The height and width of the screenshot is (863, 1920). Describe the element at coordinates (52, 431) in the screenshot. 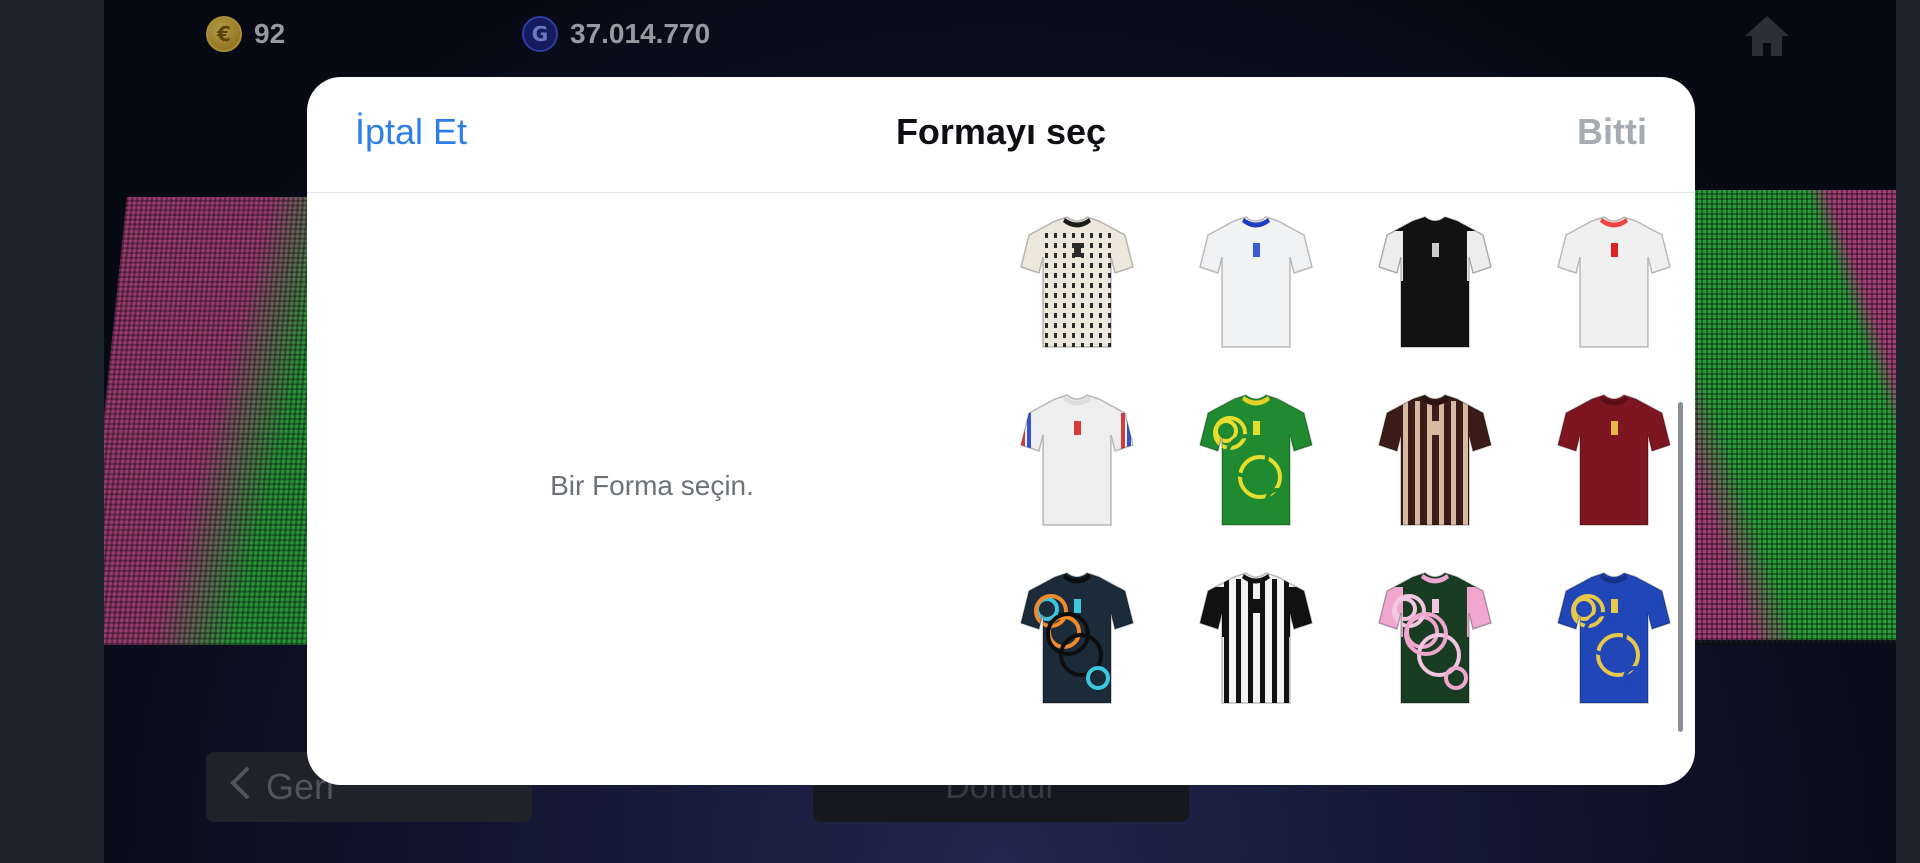

I see `left-bezel` at that location.